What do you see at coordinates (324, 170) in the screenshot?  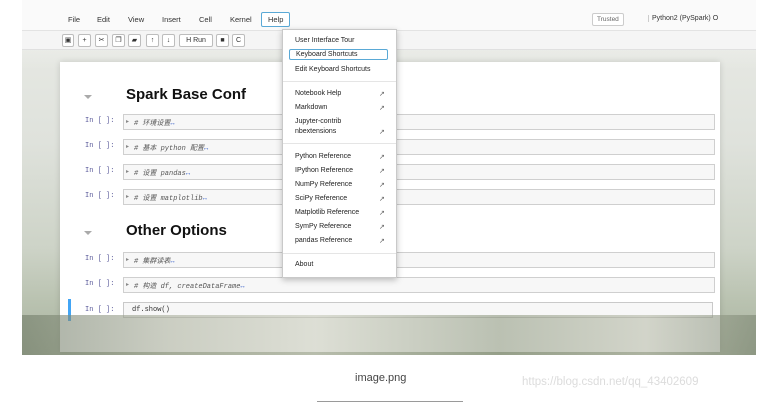 I see `menu-item-ipython-reference: IPython Reference` at bounding box center [324, 170].